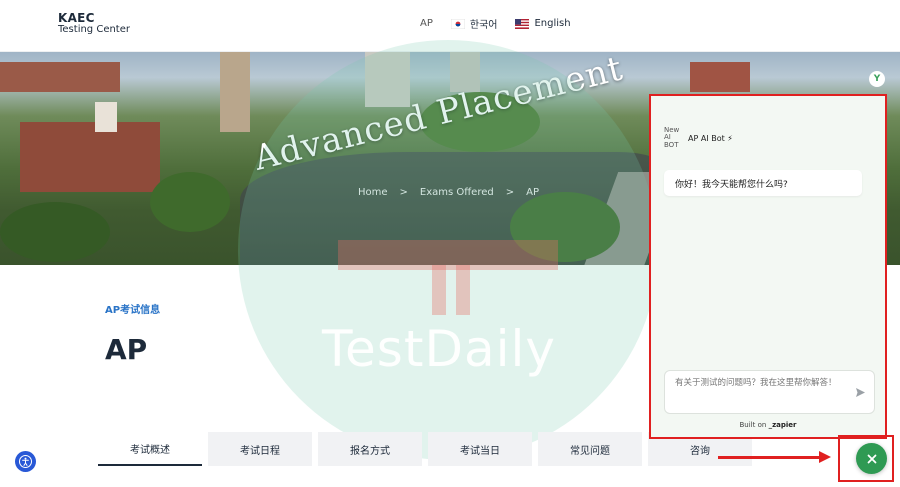  I want to click on tab-overview: 考试概述, so click(150, 449).